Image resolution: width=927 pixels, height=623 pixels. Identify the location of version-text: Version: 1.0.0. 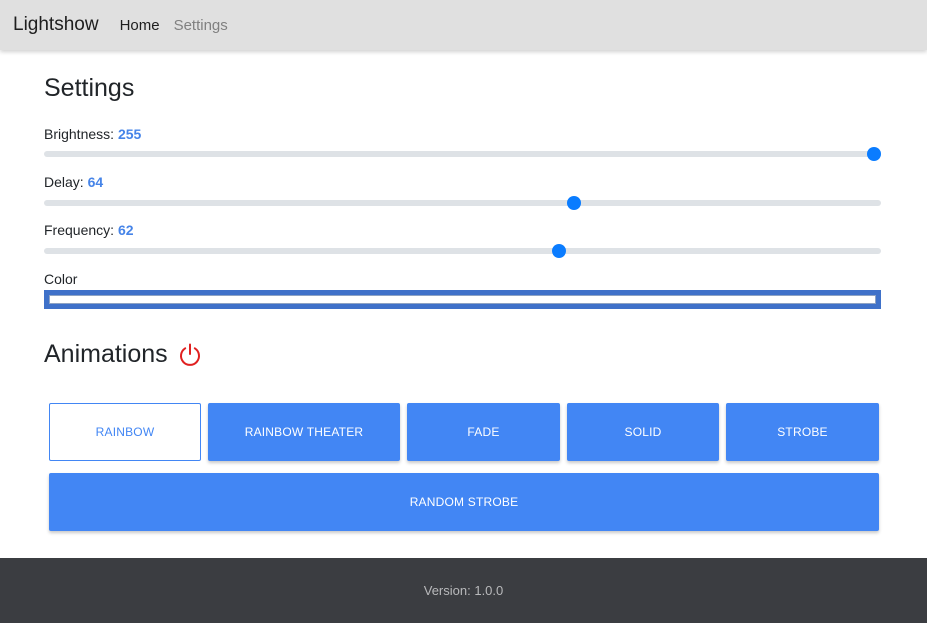
(463, 590).